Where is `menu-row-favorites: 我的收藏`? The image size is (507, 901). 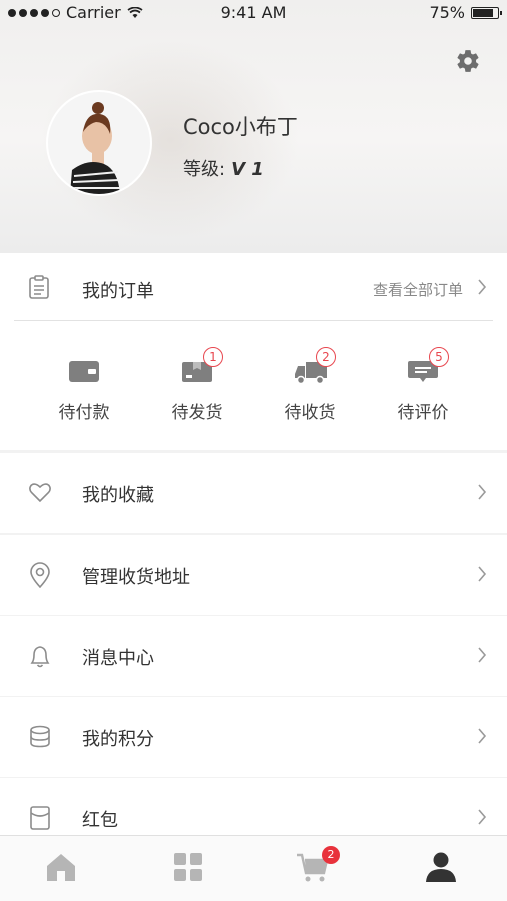 menu-row-favorites: 我的收藏 is located at coordinates (253, 493).